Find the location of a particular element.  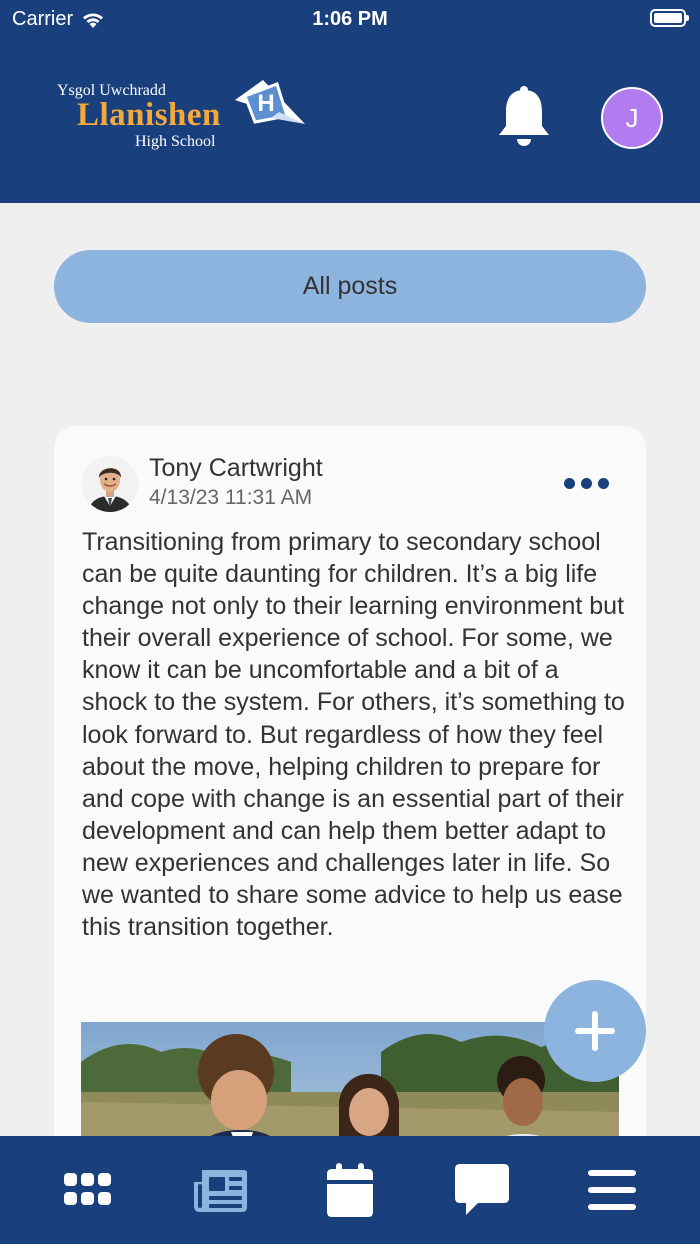

plus-icon is located at coordinates (595, 1031).